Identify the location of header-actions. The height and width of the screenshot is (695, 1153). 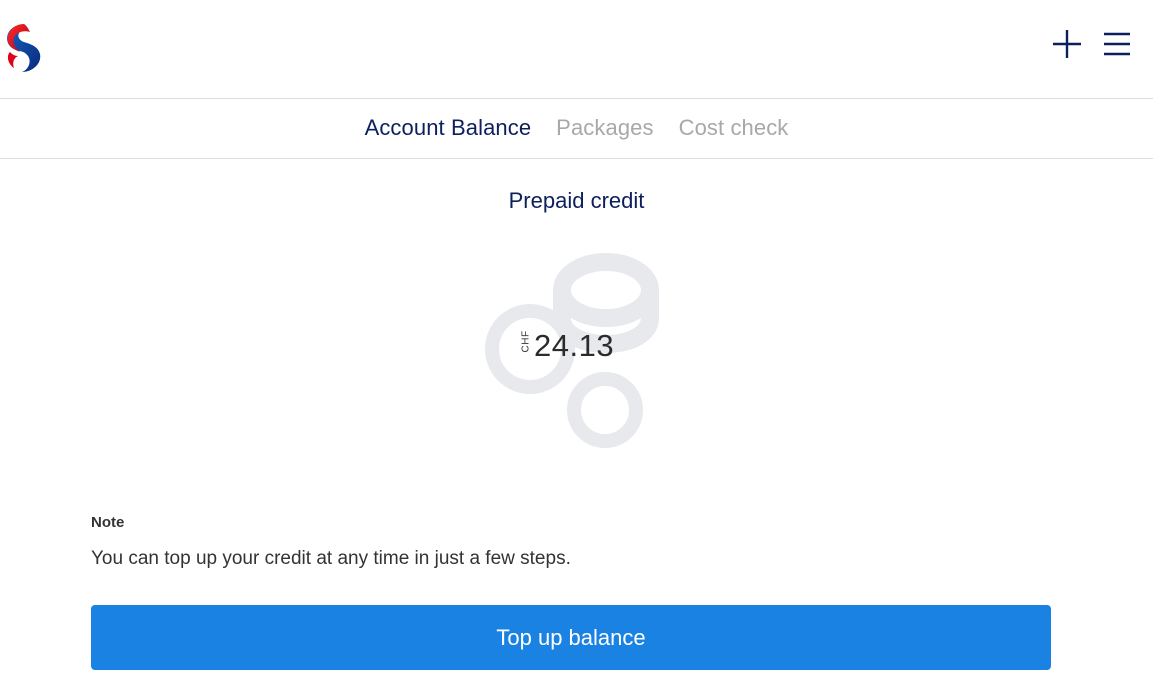
(1092, 44).